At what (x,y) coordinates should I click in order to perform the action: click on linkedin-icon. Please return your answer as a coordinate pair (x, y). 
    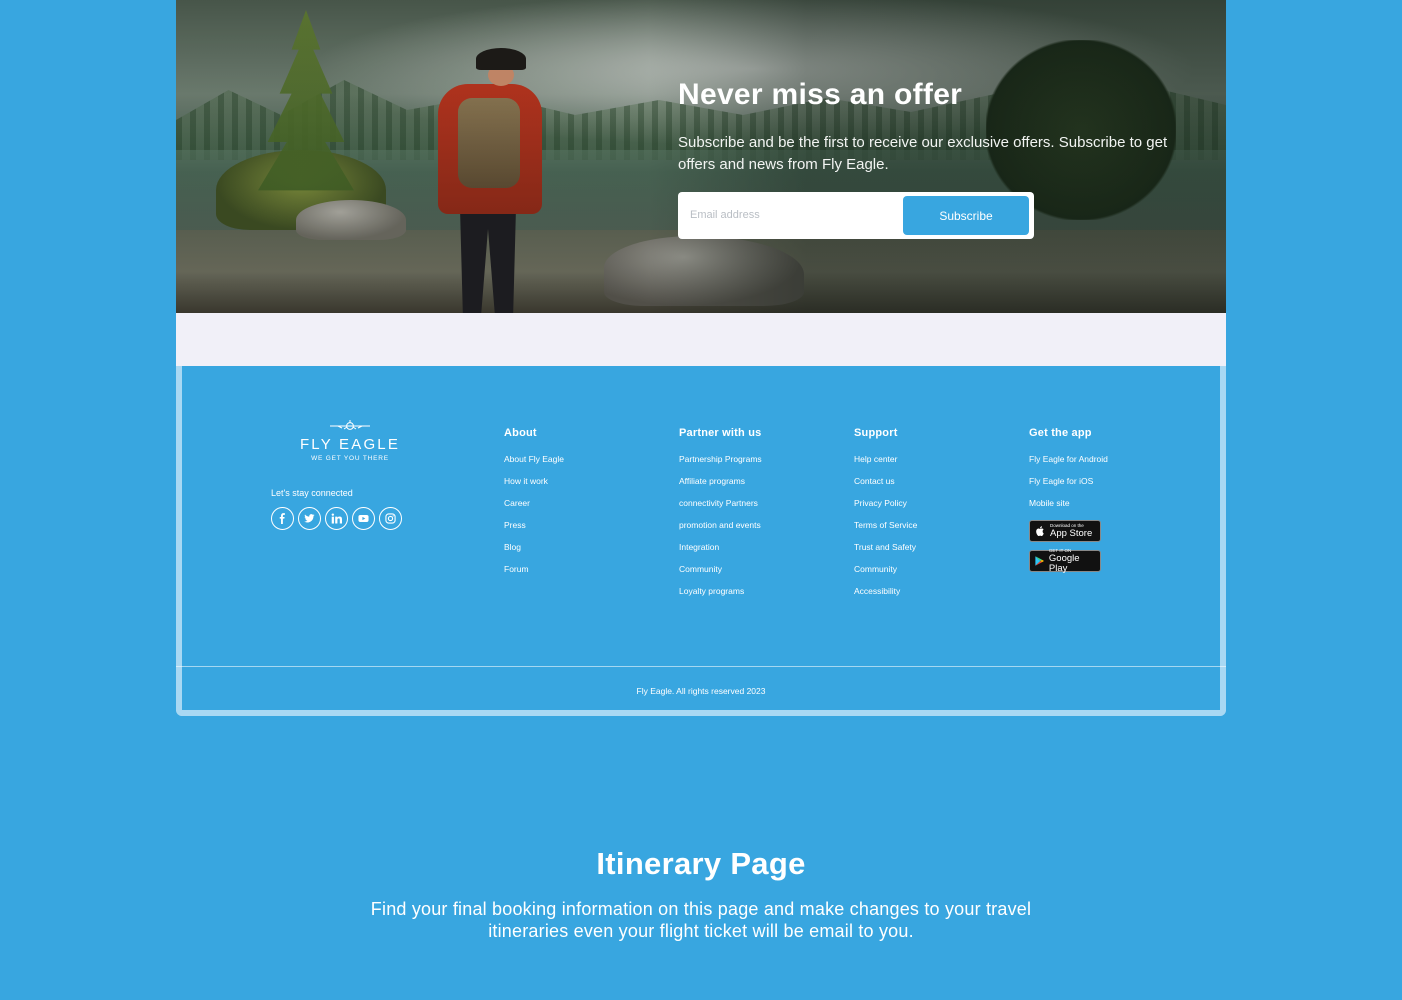
    Looking at the image, I should click on (336, 518).